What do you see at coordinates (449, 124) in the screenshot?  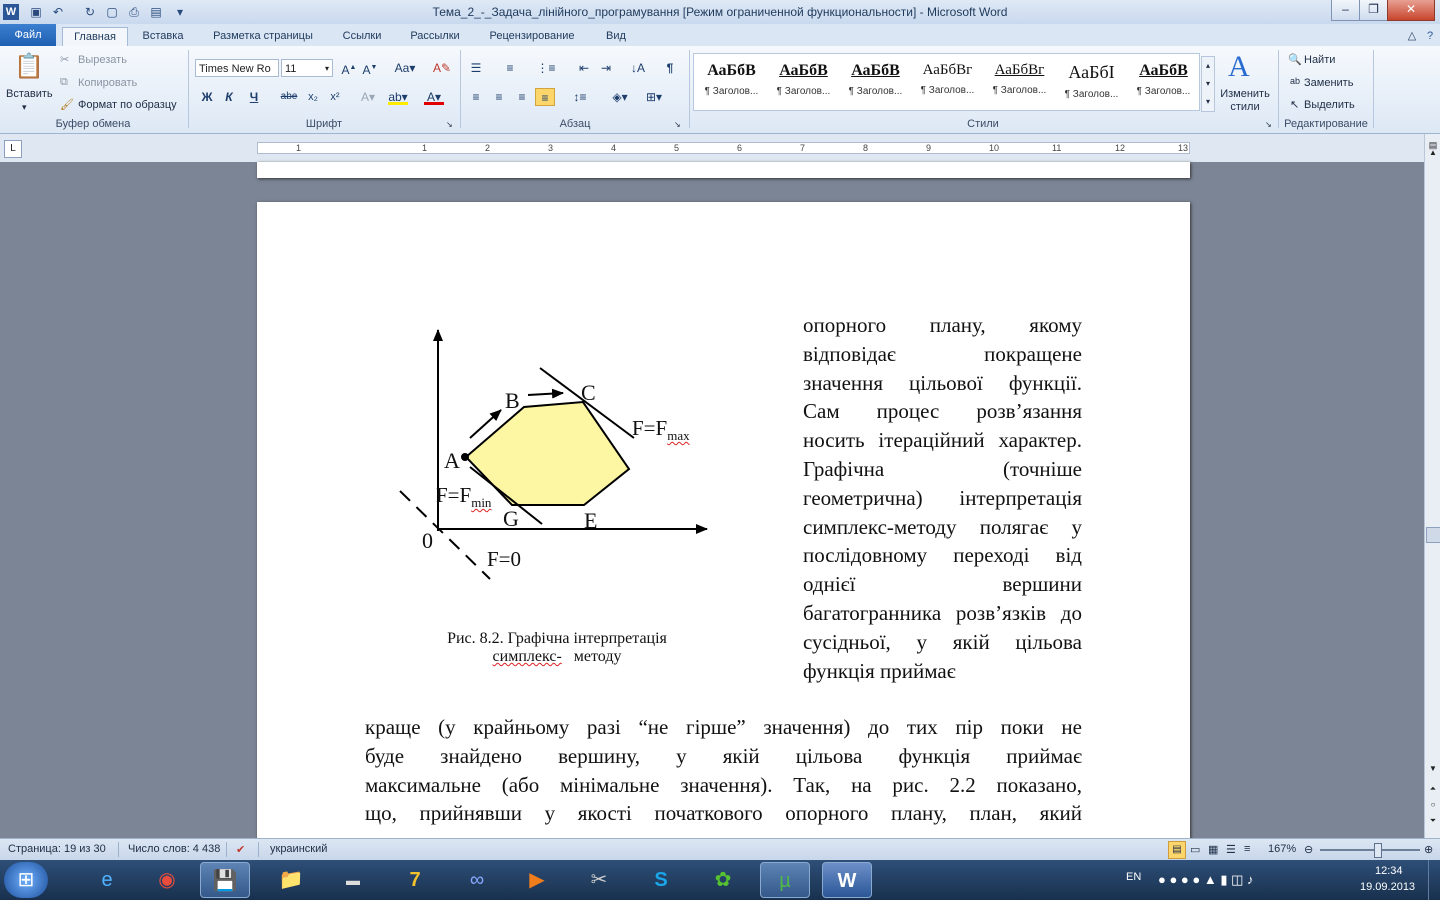 I see `font-dialog-launcher-icon: ↘` at bounding box center [449, 124].